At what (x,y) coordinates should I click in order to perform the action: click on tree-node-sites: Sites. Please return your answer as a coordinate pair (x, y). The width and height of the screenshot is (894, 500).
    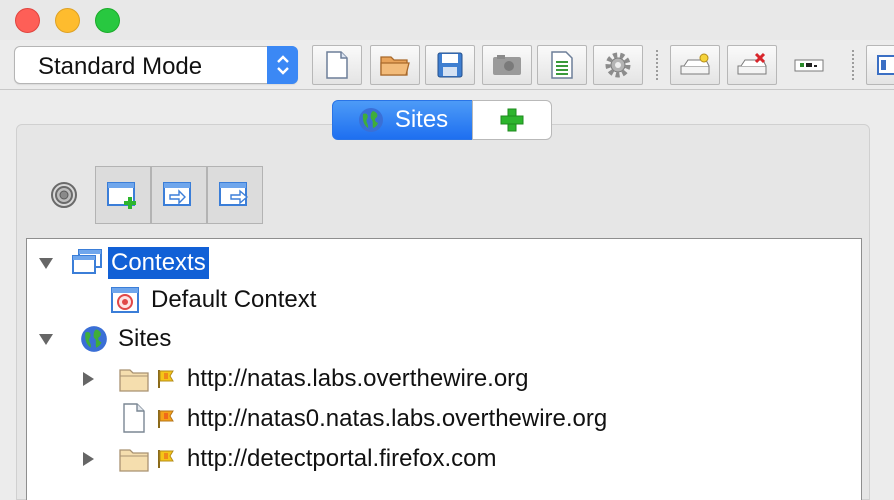
    Looking at the image, I should click on (444, 339).